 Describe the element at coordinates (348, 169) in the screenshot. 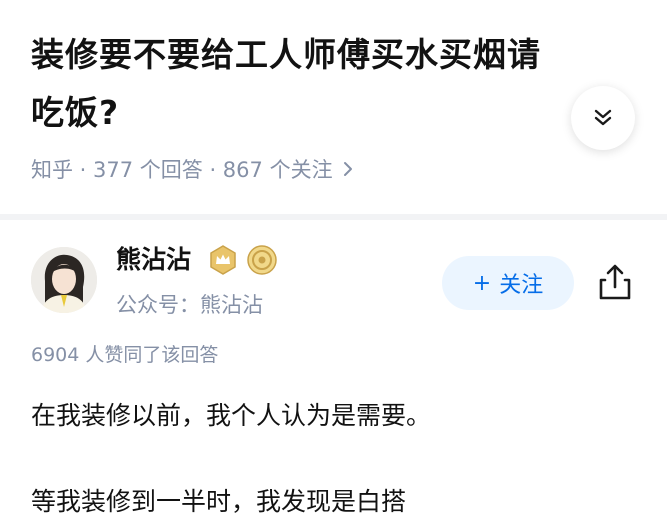

I see `chevron-right-icon` at that location.